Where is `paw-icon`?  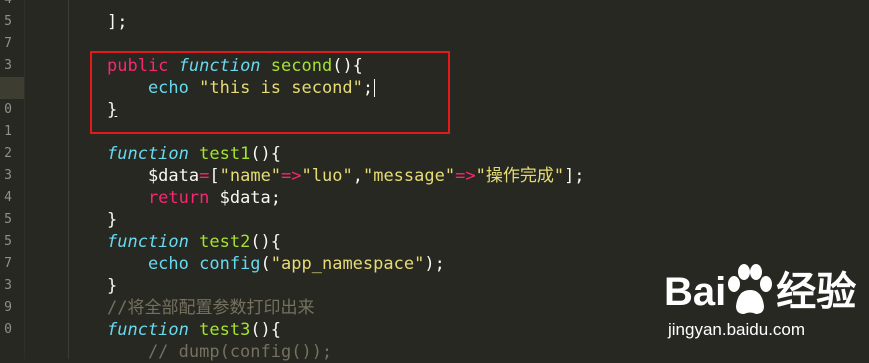
paw-icon is located at coordinates (750, 289).